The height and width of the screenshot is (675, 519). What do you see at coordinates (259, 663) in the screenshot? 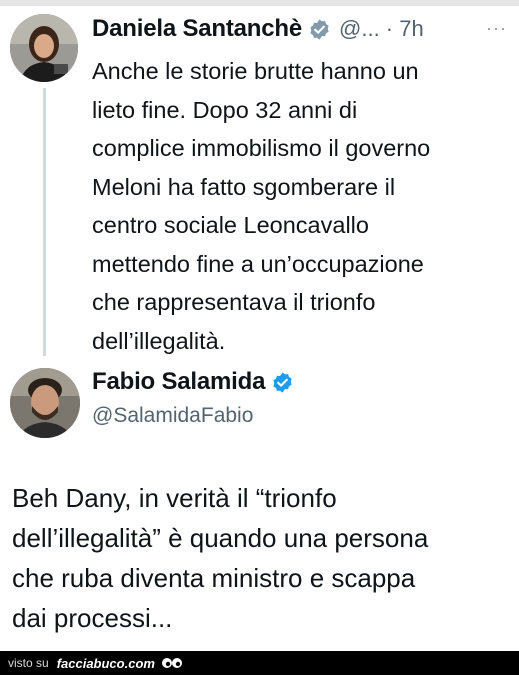
I see `watermark-footer: visto su facciabuco.com` at bounding box center [259, 663].